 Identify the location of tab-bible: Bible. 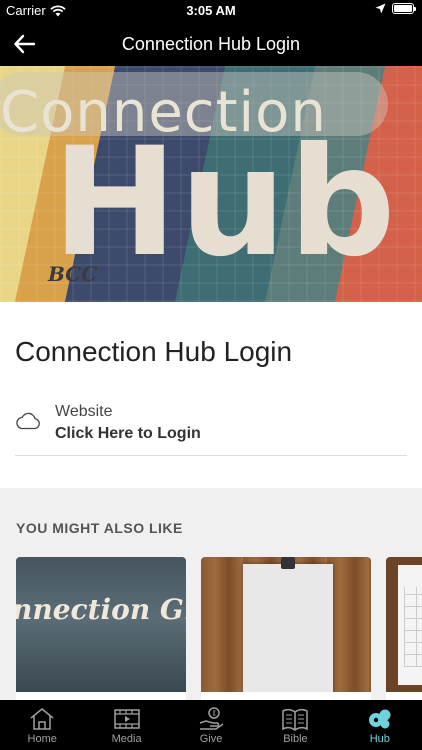
(295, 725).